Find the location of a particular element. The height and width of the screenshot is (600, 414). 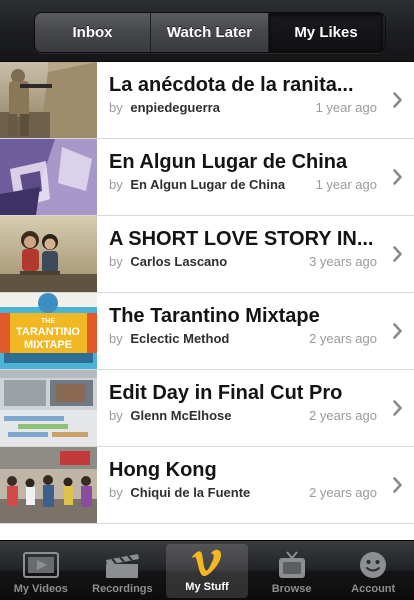

tab-watch-later-label: Watch Later is located at coordinates (209, 32).